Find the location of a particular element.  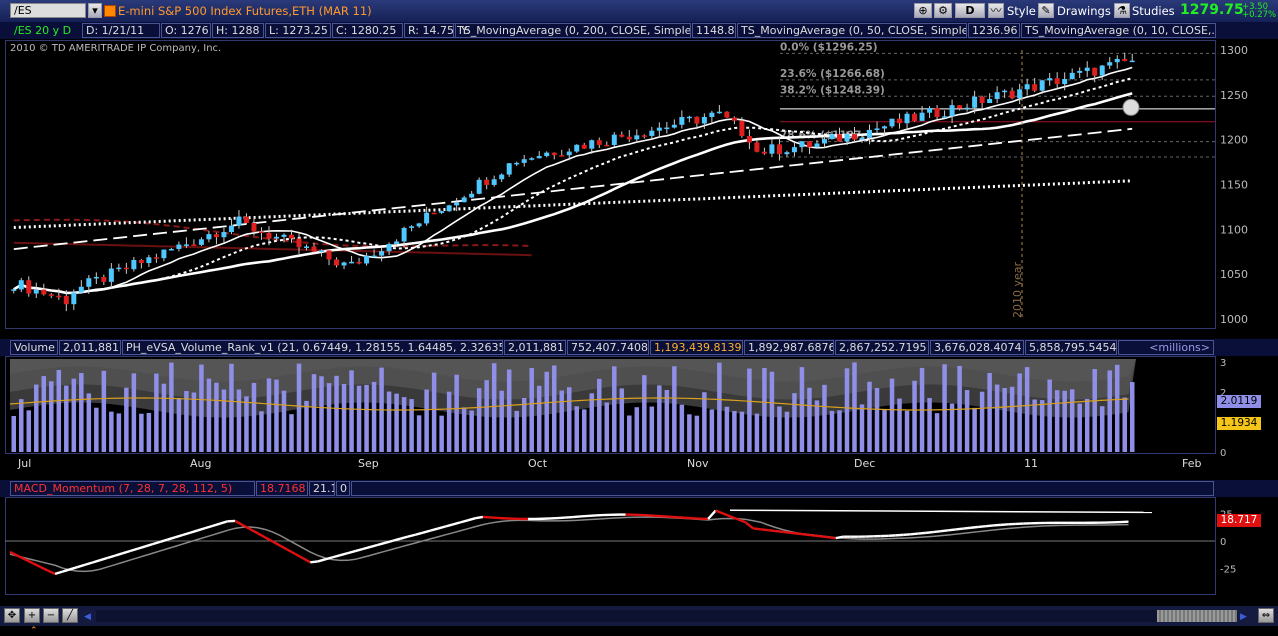

flask-icon: ⚗ is located at coordinates (1122, 10).